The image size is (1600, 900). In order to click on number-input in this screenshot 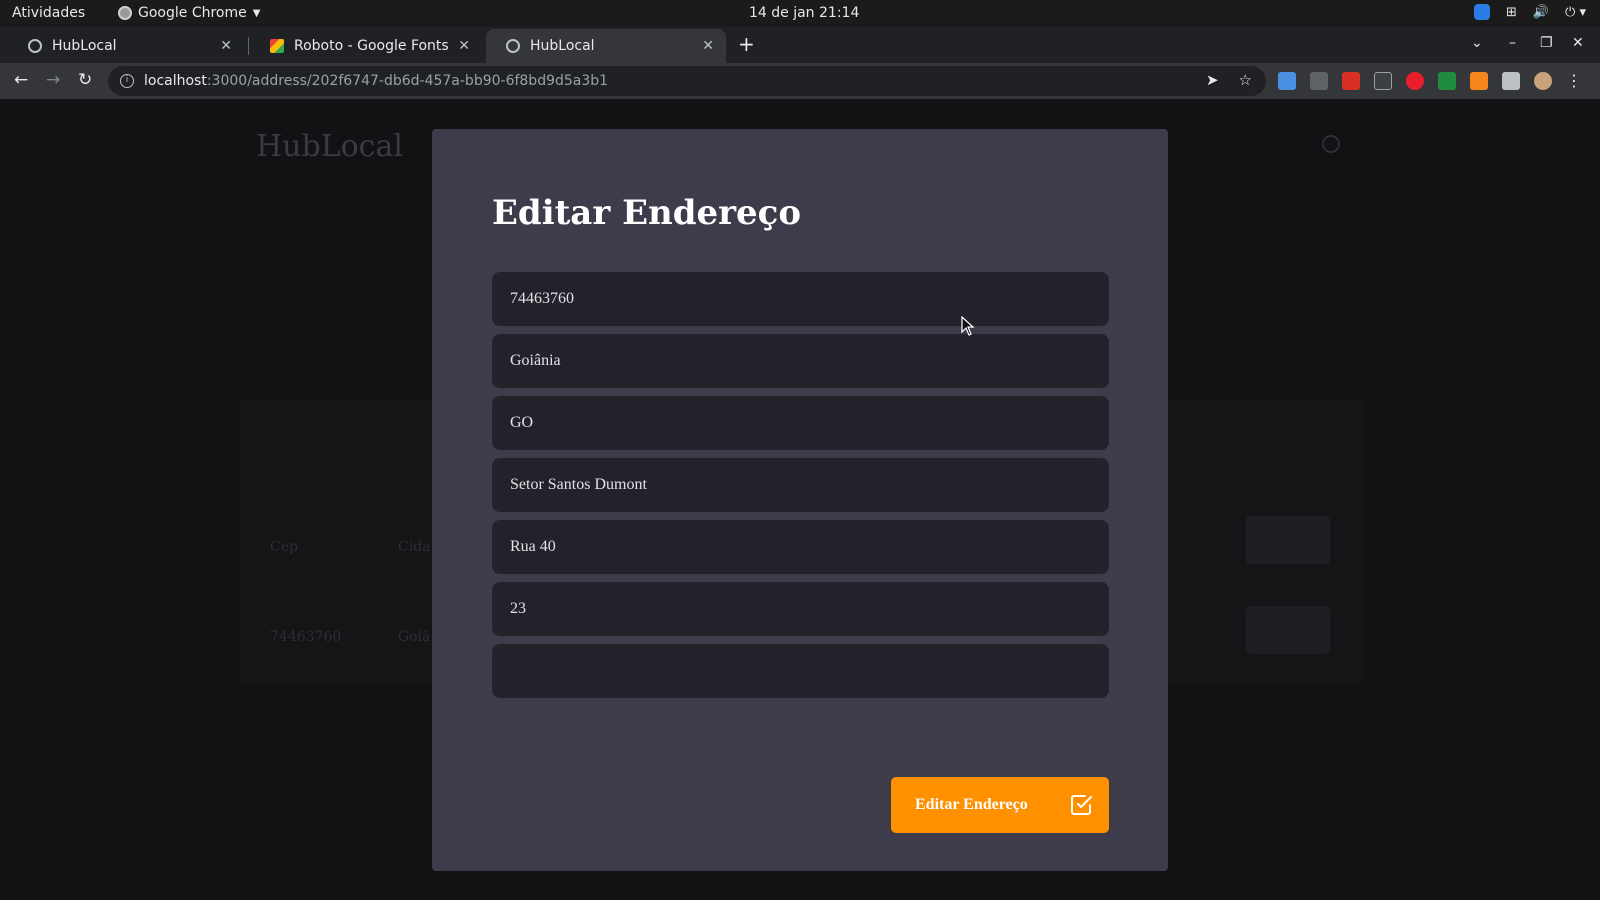, I will do `click(800, 609)`.